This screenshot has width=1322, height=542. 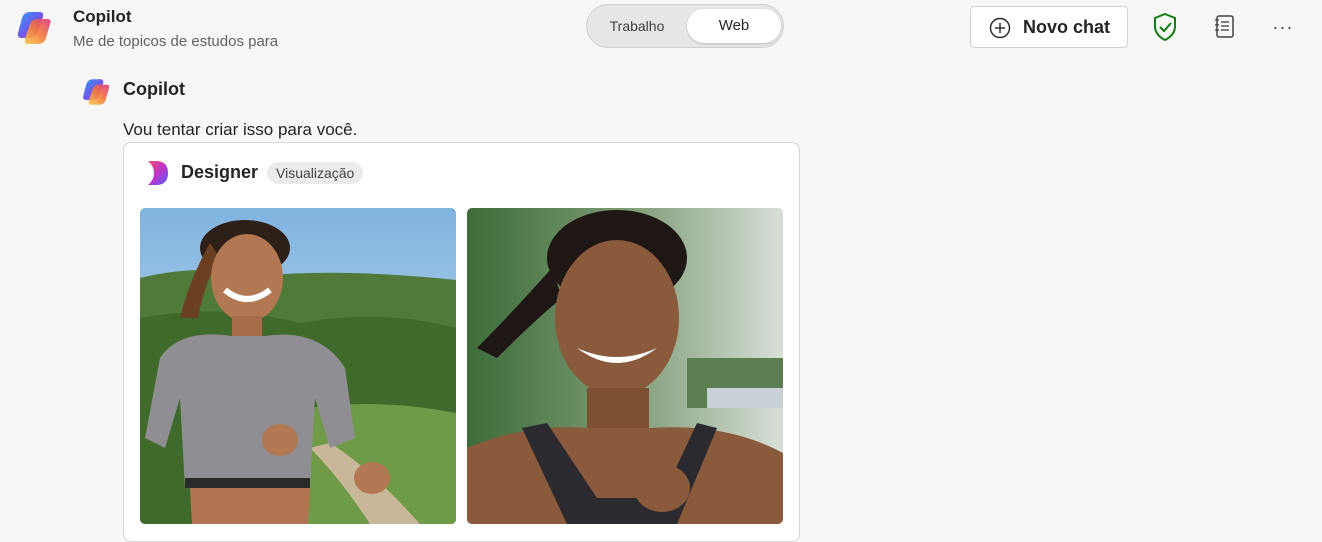 What do you see at coordinates (158, 173) in the screenshot?
I see `designer-logo-icon` at bounding box center [158, 173].